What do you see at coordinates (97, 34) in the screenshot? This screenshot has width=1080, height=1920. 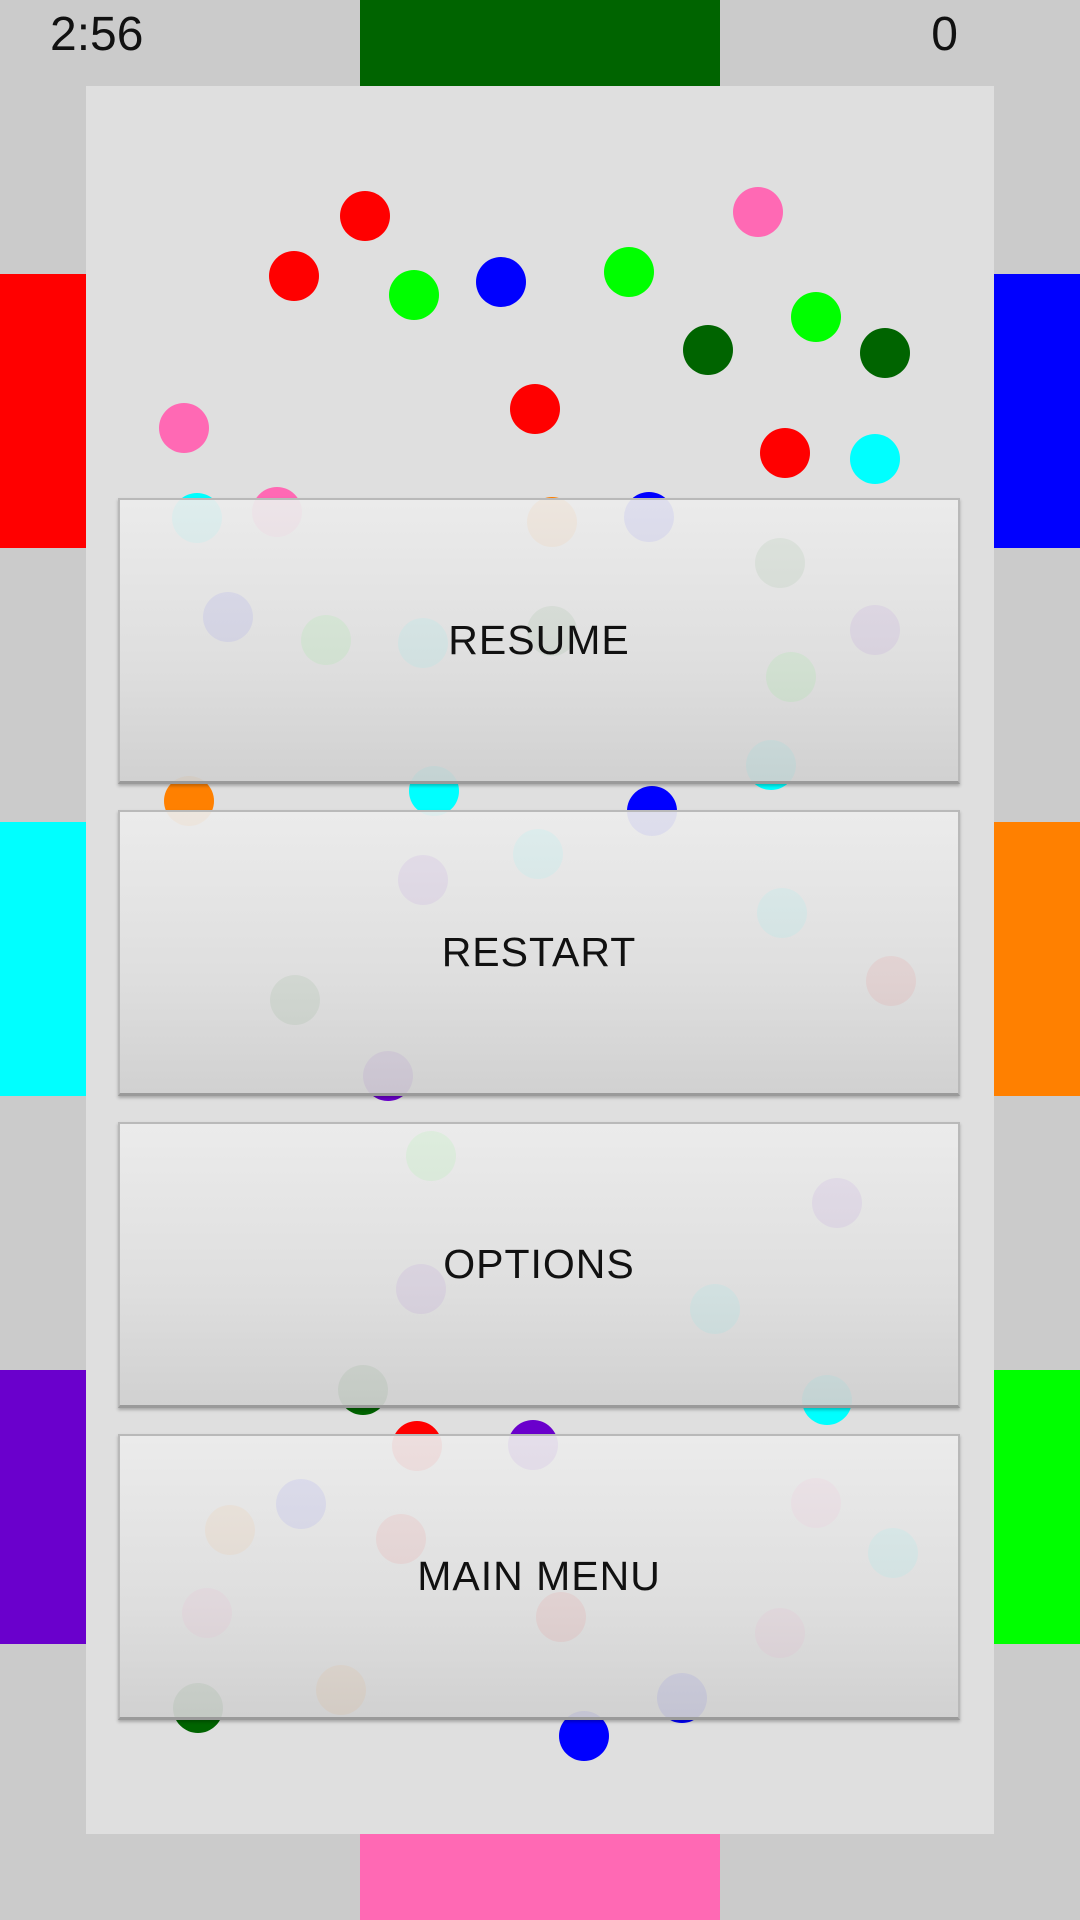 I see `timer: 2:56` at bounding box center [97, 34].